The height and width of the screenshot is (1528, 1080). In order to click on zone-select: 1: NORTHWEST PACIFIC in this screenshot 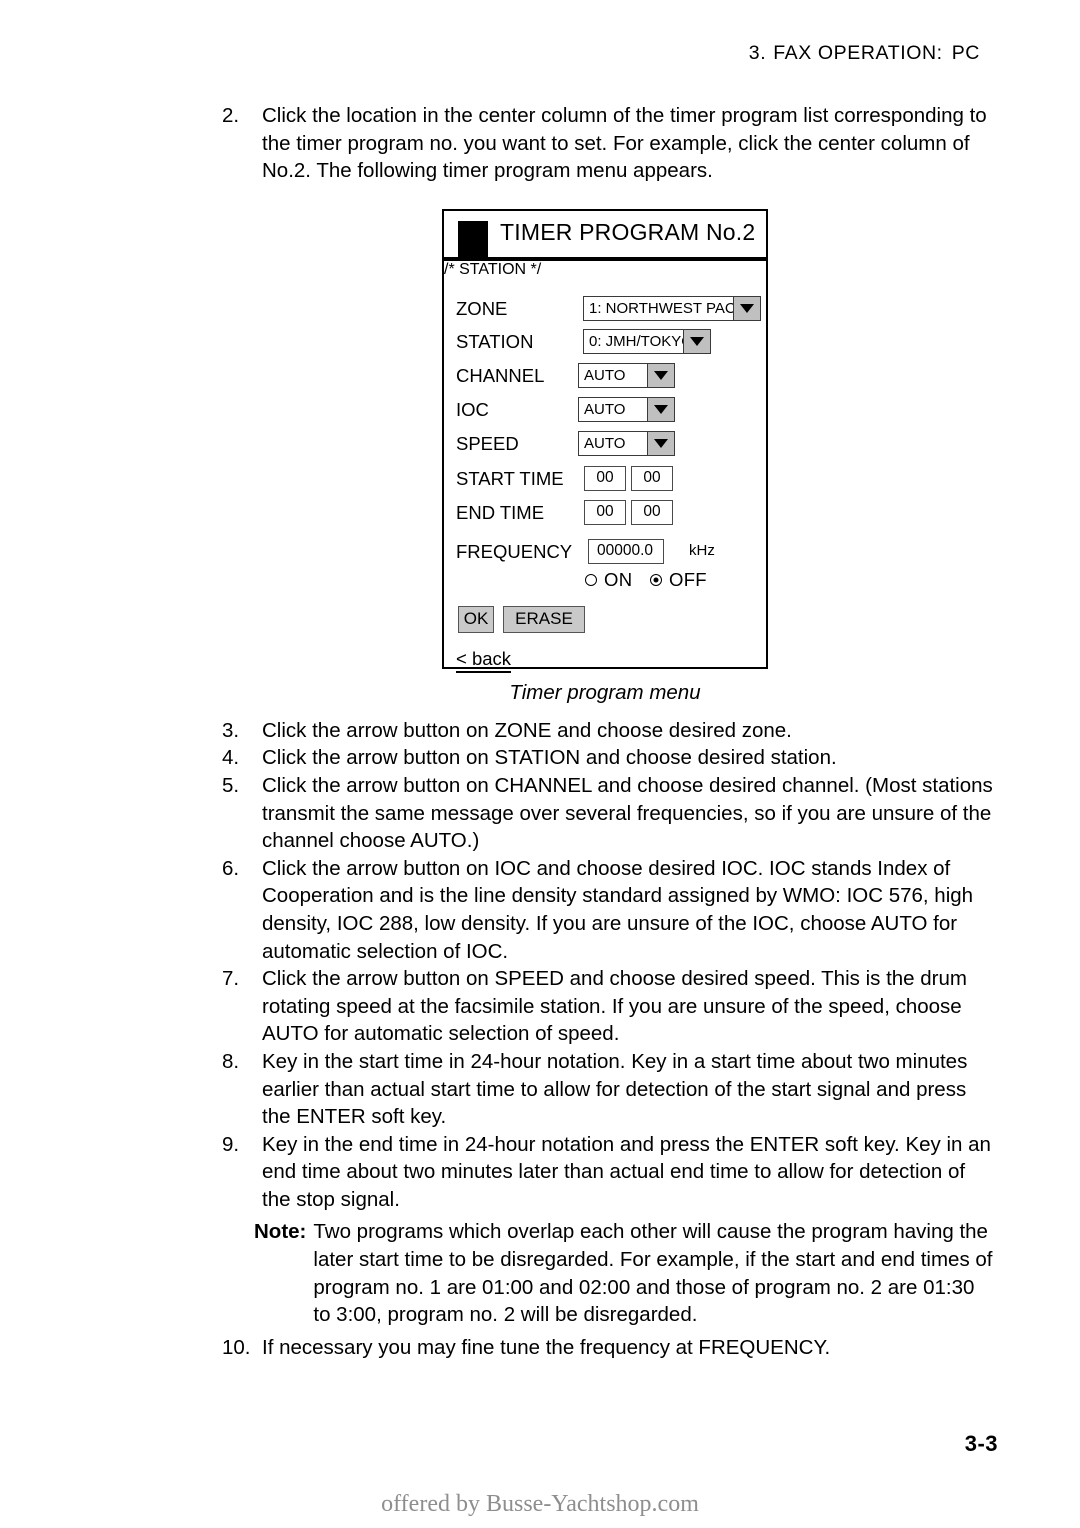, I will do `click(672, 308)`.